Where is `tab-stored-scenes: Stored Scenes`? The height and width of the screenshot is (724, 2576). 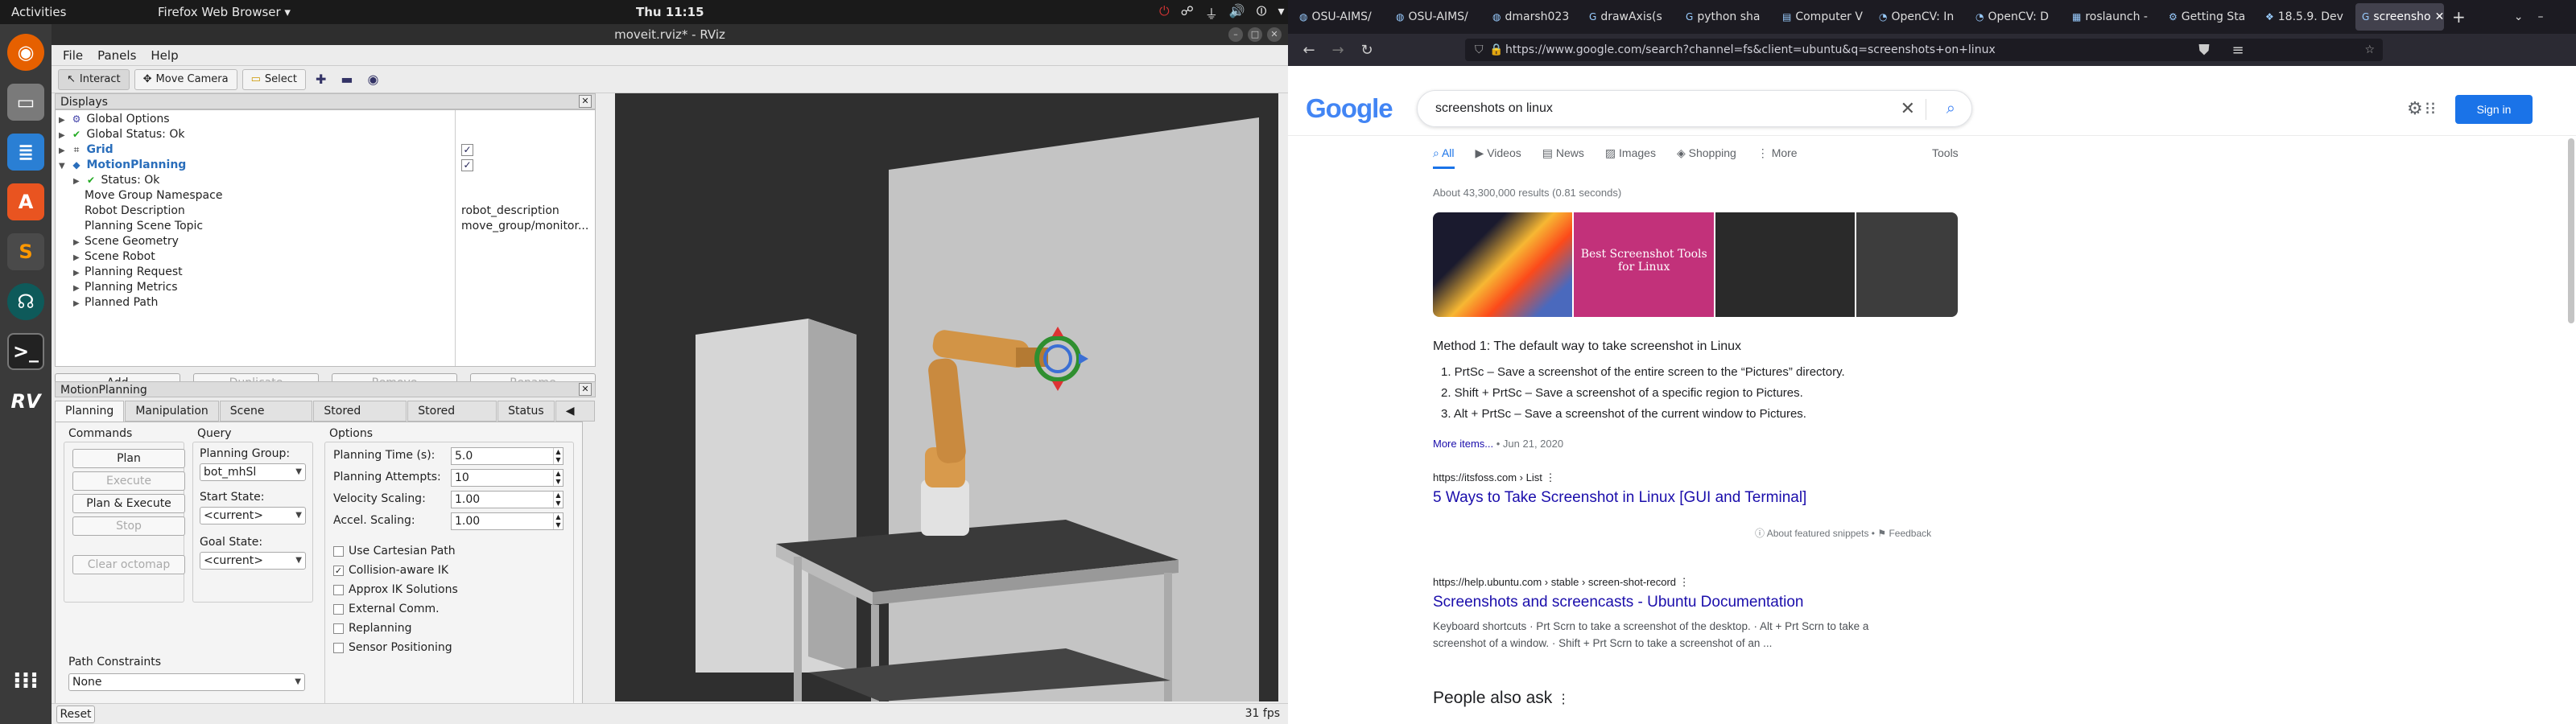
tab-stored-scenes: Stored Scenes is located at coordinates (360, 419).